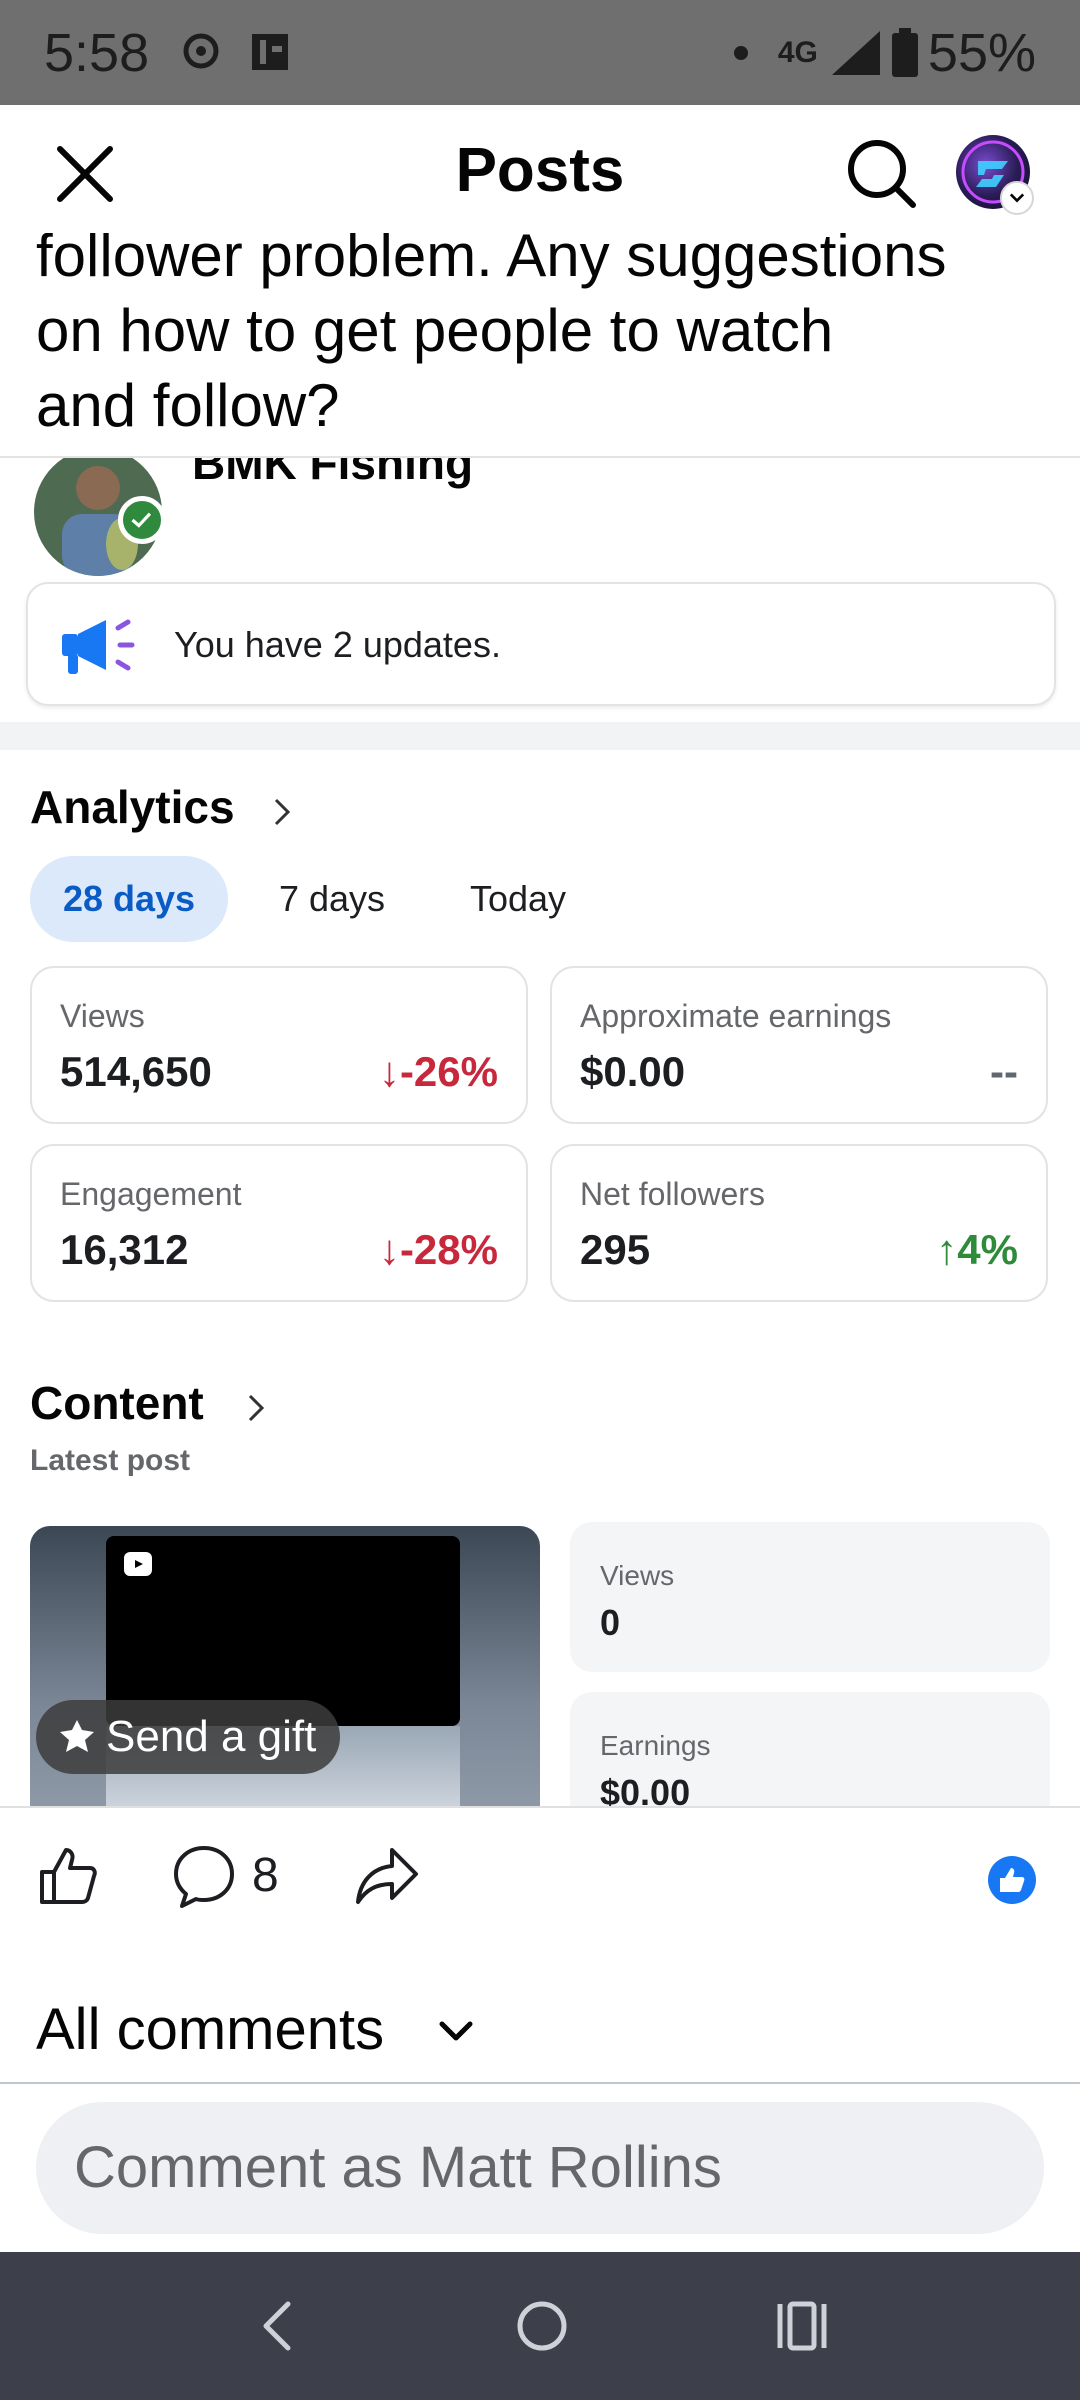 The image size is (1080, 2400). Describe the element at coordinates (337, 644) in the screenshot. I see `updates-text: You have 2 updates.` at that location.